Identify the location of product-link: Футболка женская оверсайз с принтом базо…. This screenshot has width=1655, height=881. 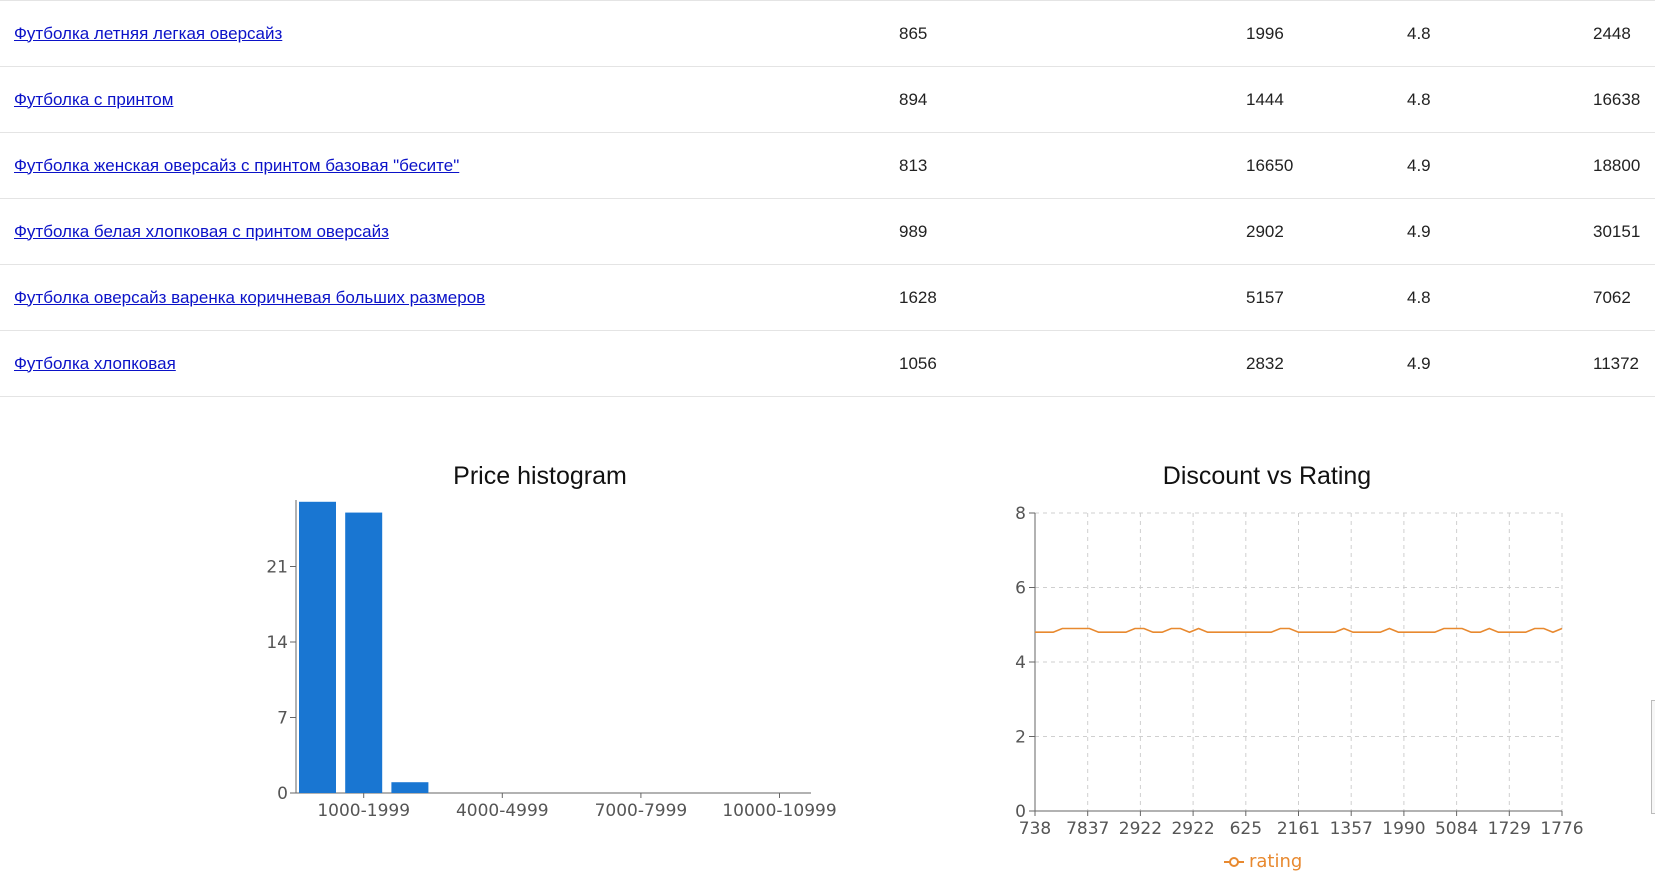
(236, 165).